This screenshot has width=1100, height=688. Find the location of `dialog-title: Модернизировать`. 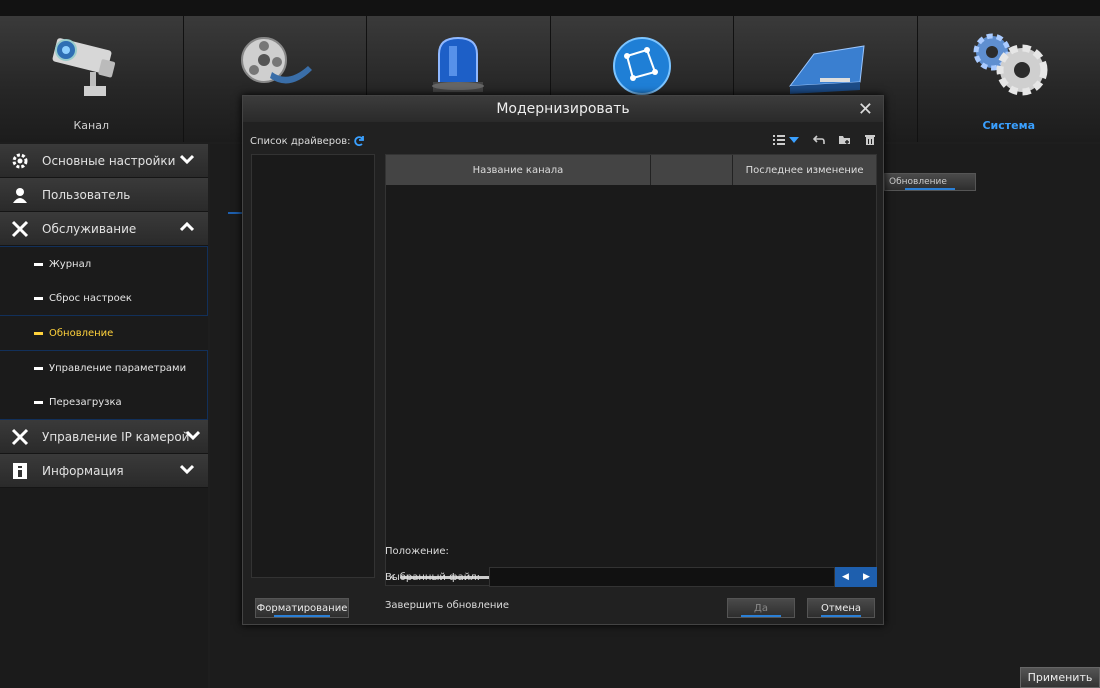

dialog-title: Модернизировать is located at coordinates (563, 109).